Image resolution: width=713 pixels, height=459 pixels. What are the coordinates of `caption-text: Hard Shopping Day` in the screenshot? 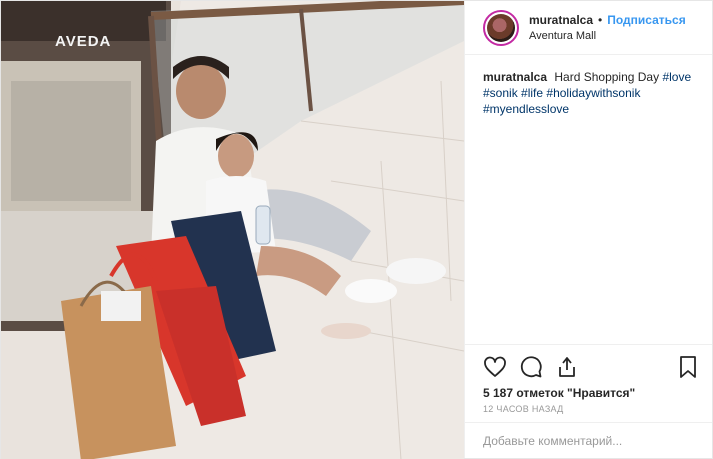 It's located at (607, 77).